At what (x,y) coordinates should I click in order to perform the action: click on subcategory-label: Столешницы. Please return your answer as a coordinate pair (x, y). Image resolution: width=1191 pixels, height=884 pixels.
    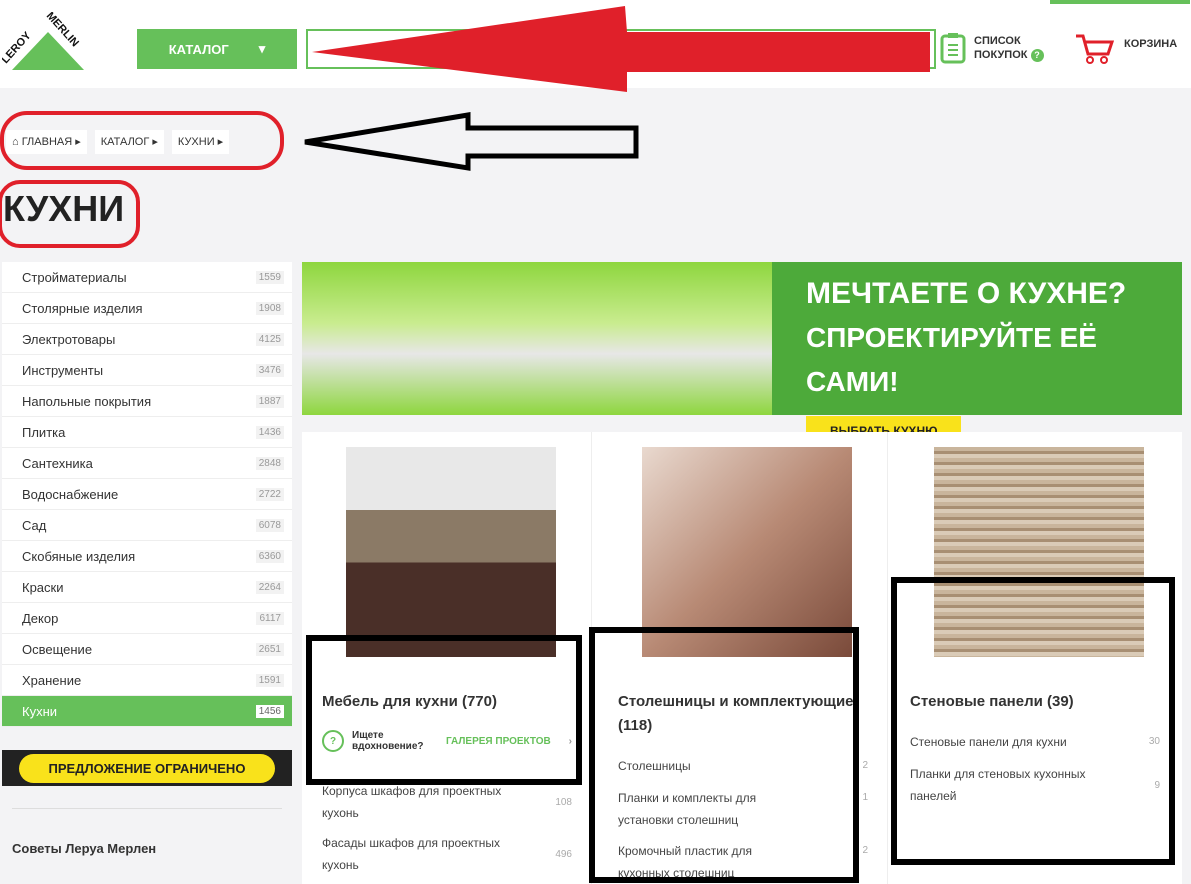
    Looking at the image, I should click on (654, 766).